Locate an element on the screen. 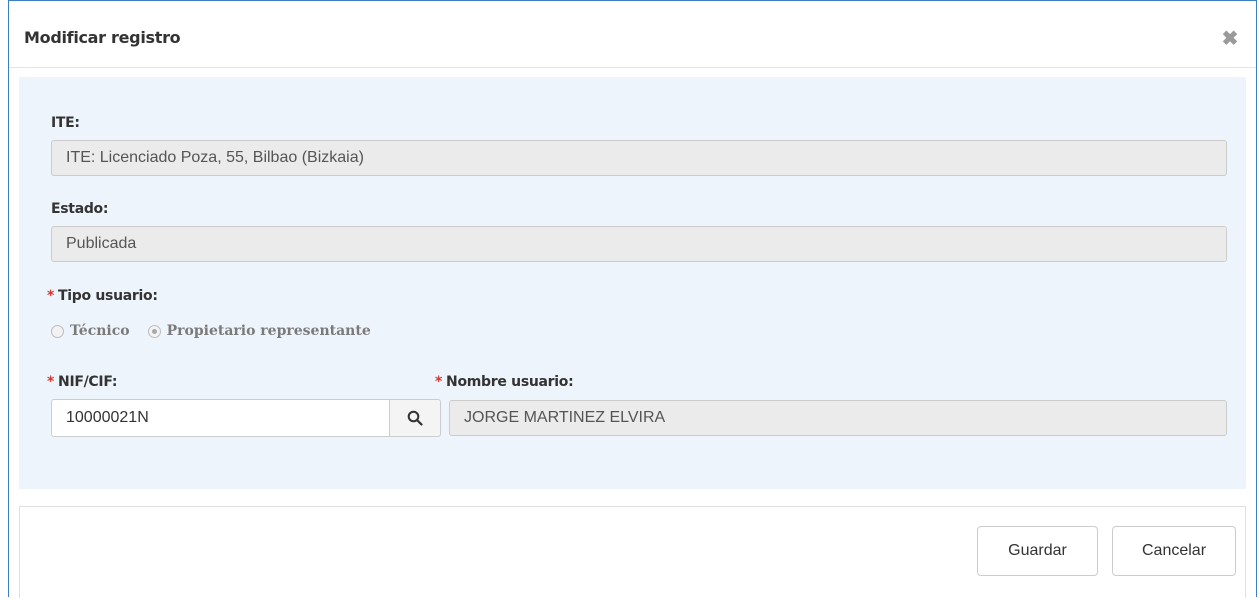 Image resolution: width=1259 pixels, height=599 pixels. nombre-usuario-label: * Nombre usuario: is located at coordinates (504, 382).